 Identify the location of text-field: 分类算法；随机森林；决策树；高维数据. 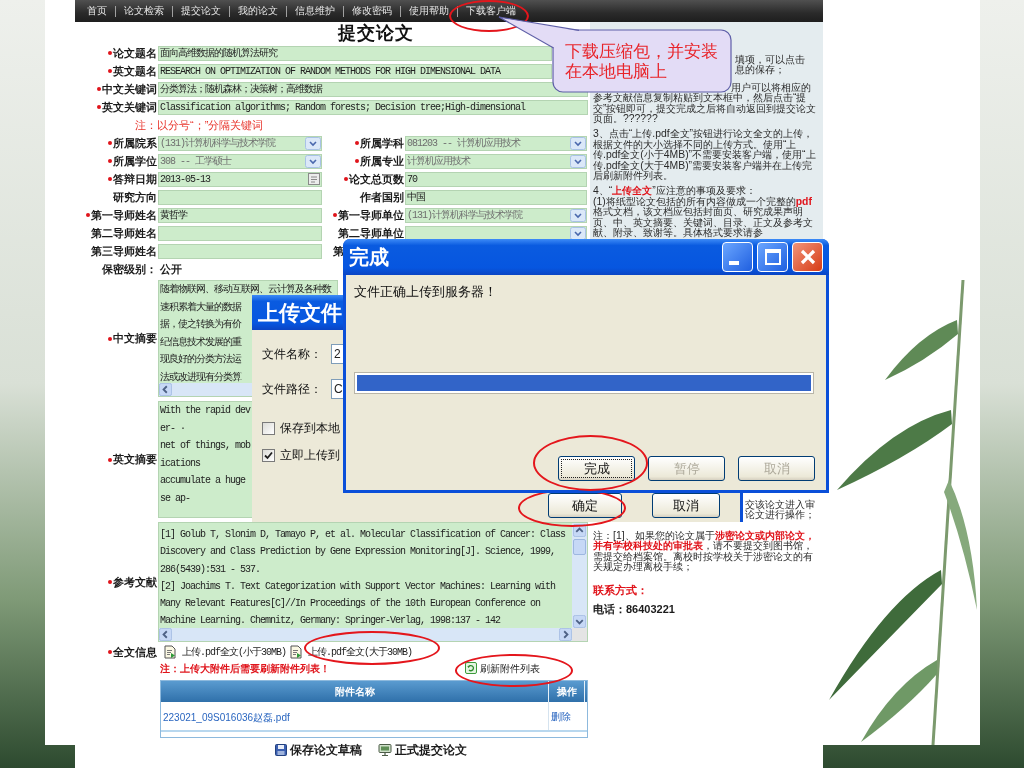
(373, 89).